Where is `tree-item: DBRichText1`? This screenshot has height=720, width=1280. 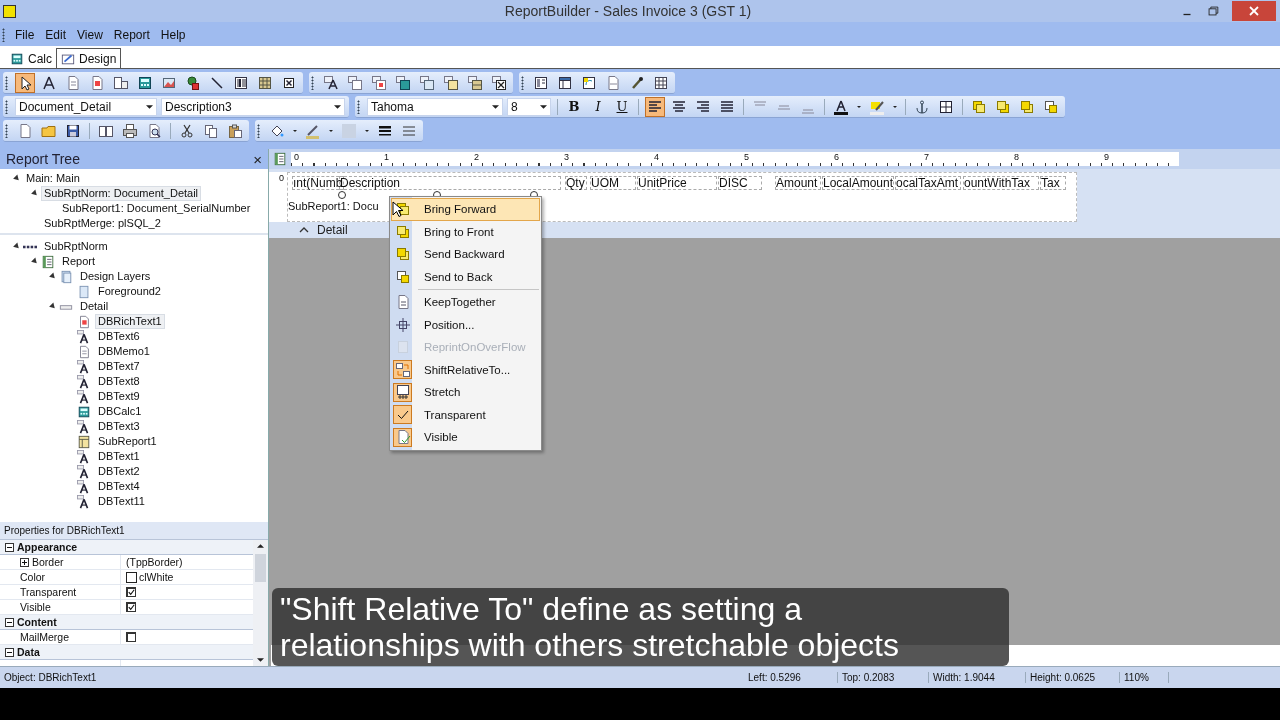 tree-item: DBRichText1 is located at coordinates (130, 321).